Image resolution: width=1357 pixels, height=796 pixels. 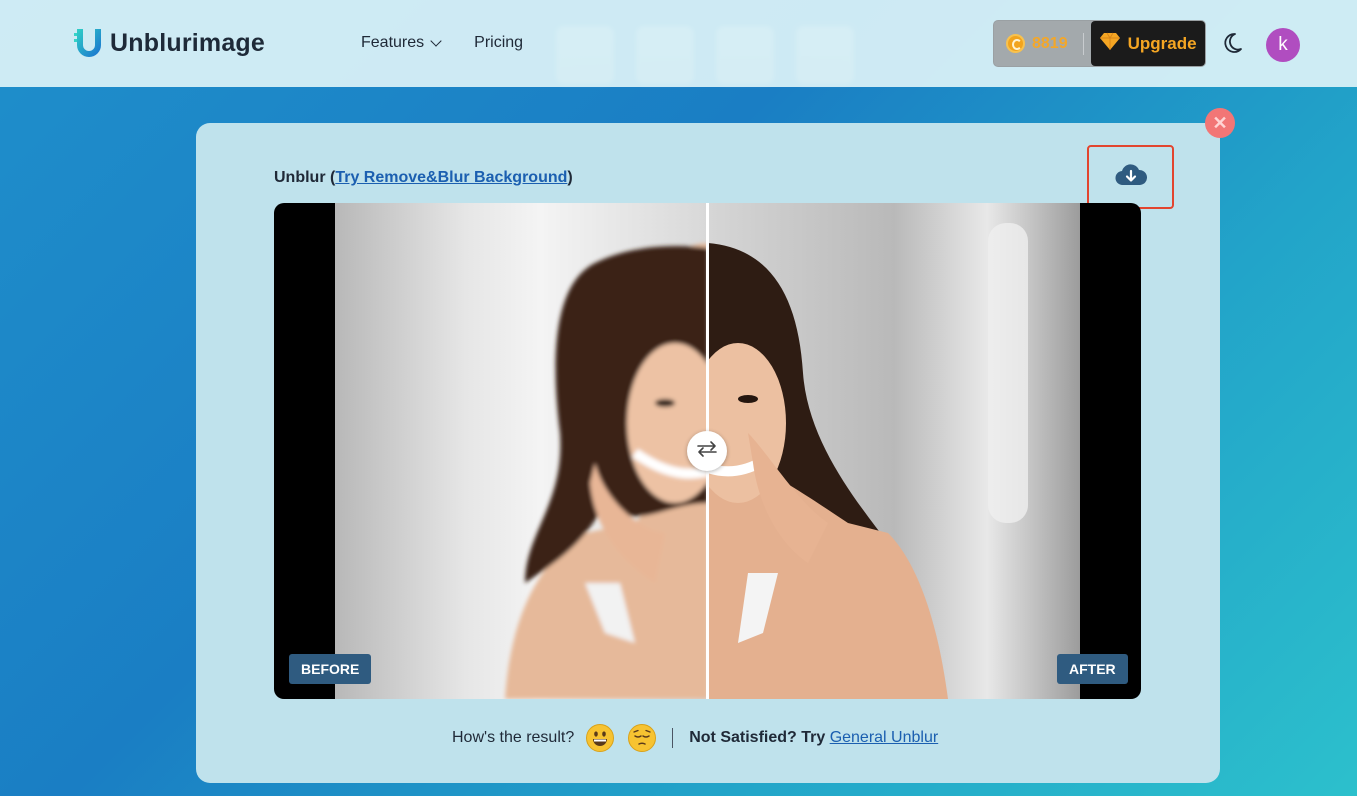 I want to click on swap-arrows-icon, so click(x=707, y=451).